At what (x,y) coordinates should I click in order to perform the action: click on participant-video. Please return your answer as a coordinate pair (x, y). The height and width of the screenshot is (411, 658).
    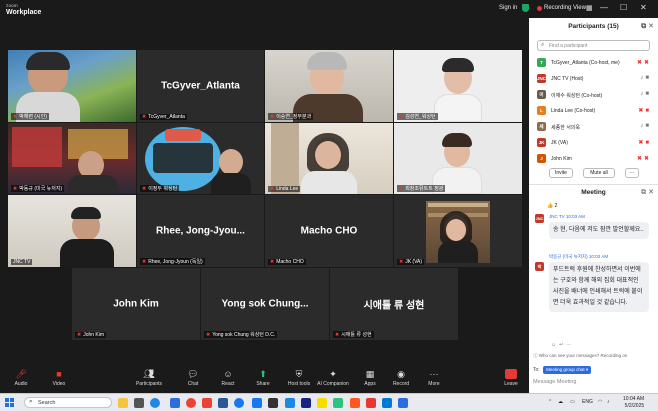
    Looking at the image, I should click on (200, 158).